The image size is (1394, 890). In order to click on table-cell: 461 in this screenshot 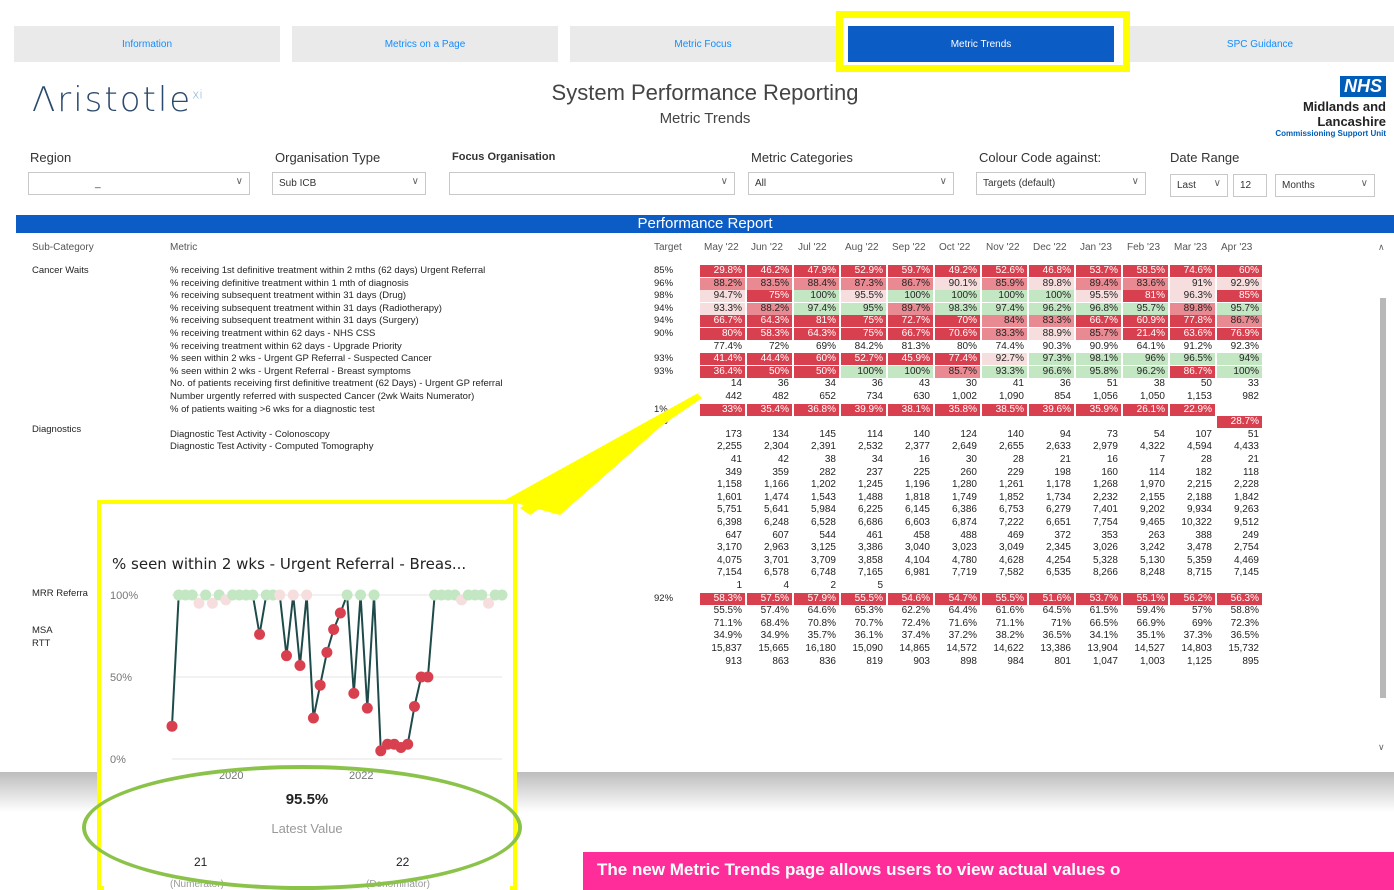, I will do `click(863, 536)`.